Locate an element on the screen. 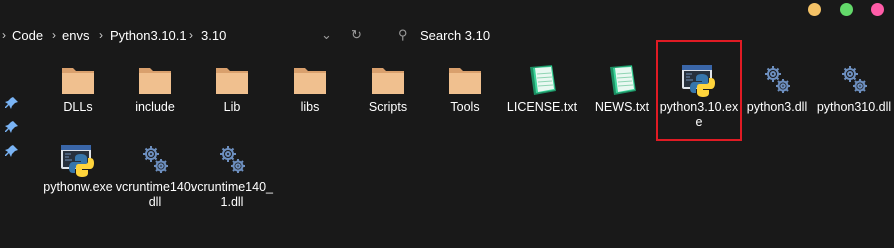 The width and height of the screenshot is (894, 248). file-name: Lib is located at coordinates (232, 107).